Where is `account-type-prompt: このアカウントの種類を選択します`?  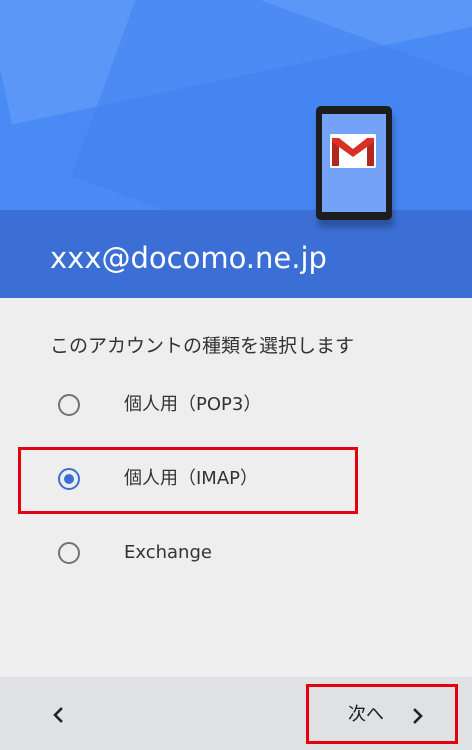 account-type-prompt: このアカウントの種類を選択します is located at coordinates (202, 346).